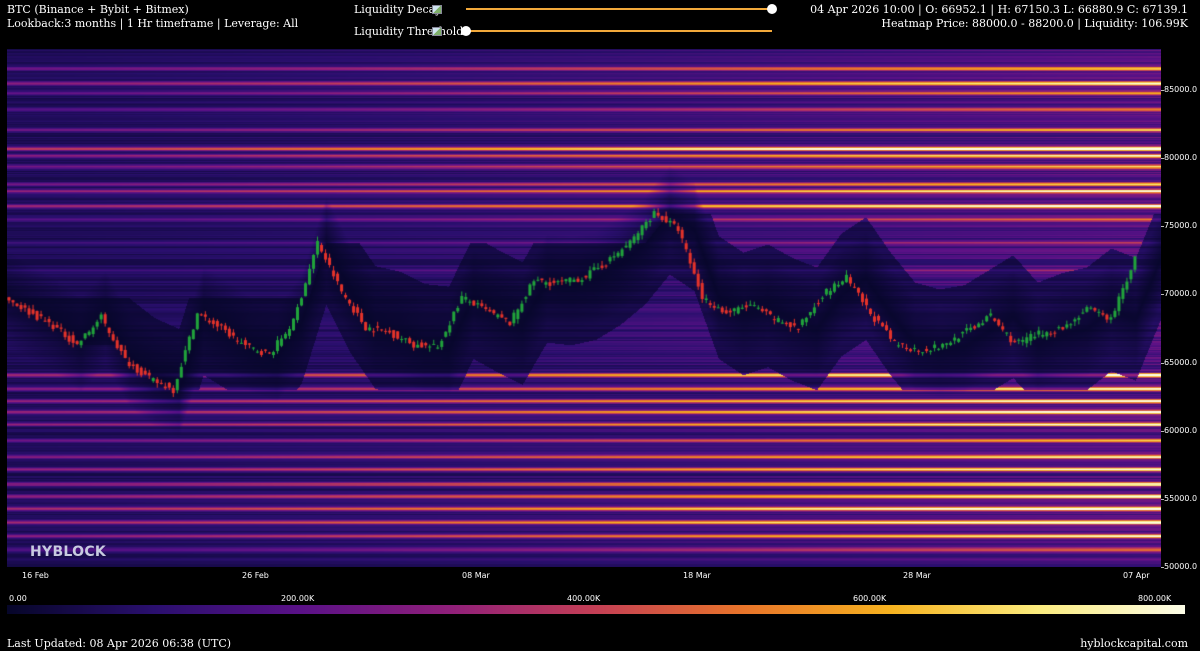  What do you see at coordinates (1155, 598) in the screenshot?
I see `colorbar-tick-label: 800.00K` at bounding box center [1155, 598].